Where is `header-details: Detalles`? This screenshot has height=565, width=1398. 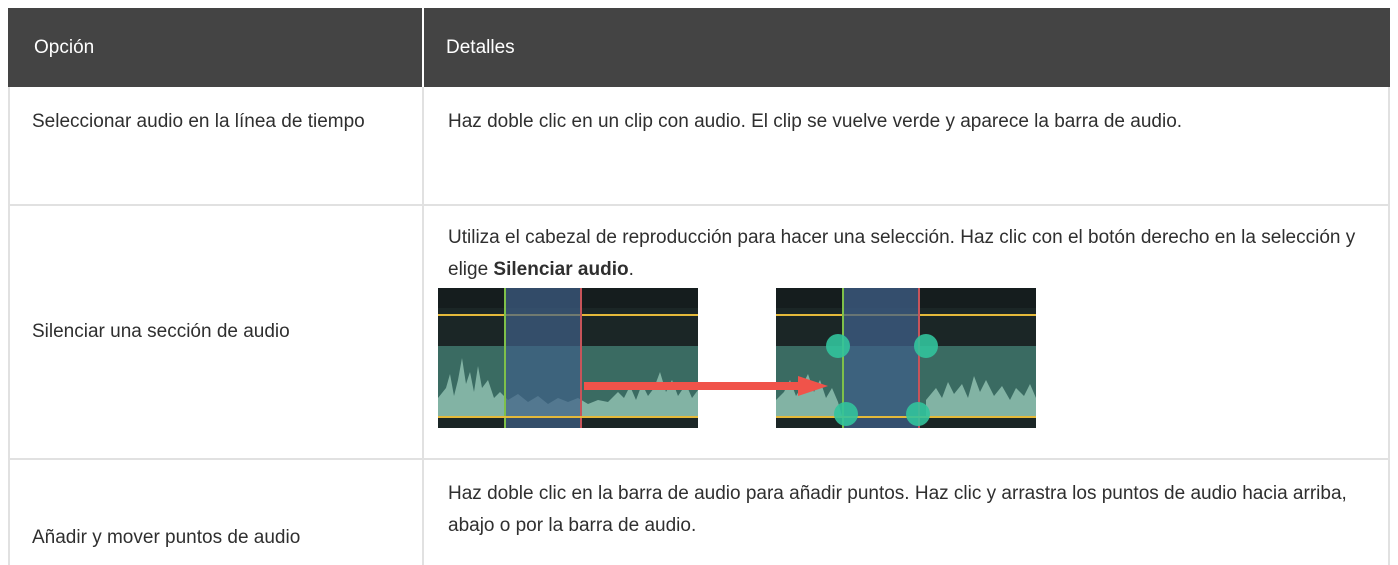 header-details: Detalles is located at coordinates (480, 47).